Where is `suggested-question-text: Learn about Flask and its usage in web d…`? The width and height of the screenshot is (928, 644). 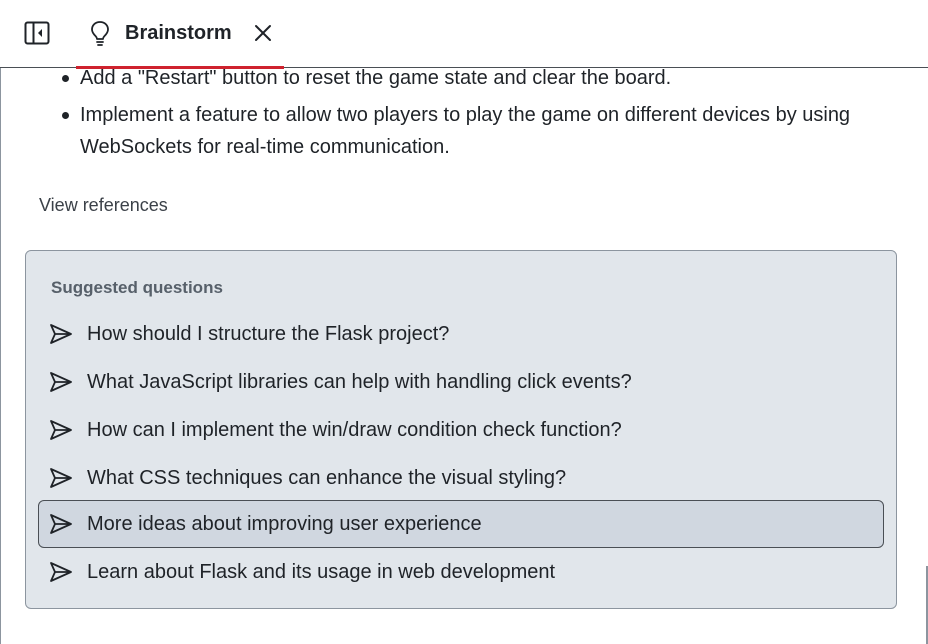 suggested-question-text: Learn about Flask and its usage in web d… is located at coordinates (321, 572).